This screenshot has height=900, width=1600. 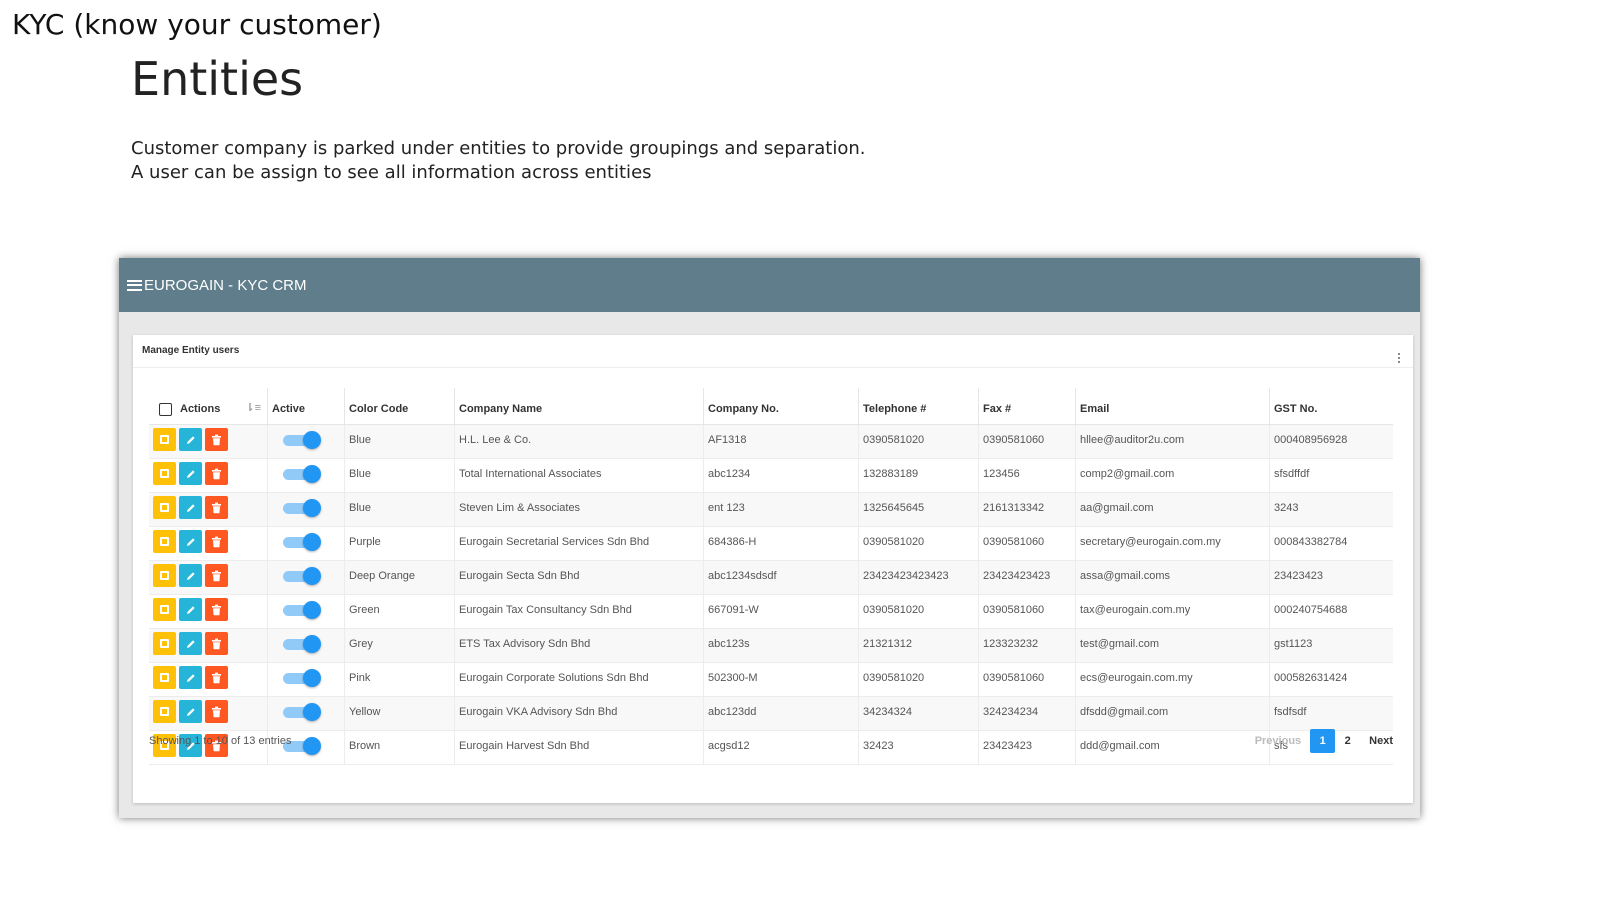 I want to click on email-cell: aa@gmail.com, so click(x=1172, y=509).